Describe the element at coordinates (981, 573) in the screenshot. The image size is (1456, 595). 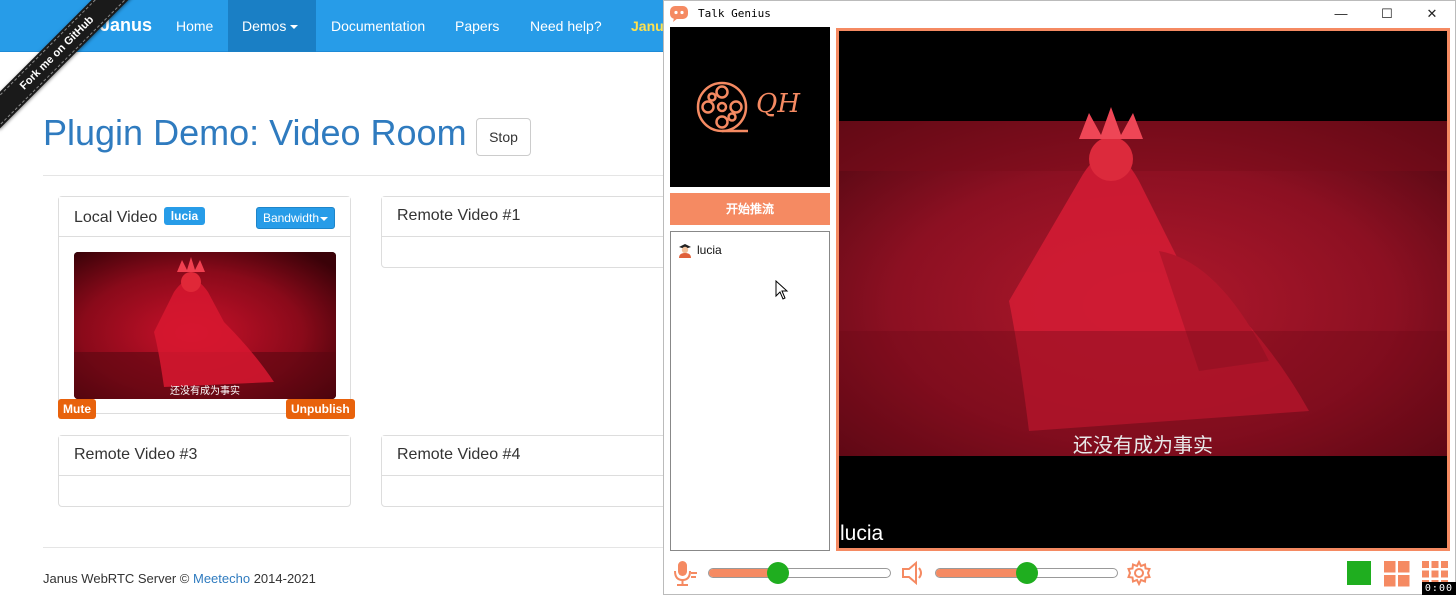
I see `speaker-volume-fill` at that location.